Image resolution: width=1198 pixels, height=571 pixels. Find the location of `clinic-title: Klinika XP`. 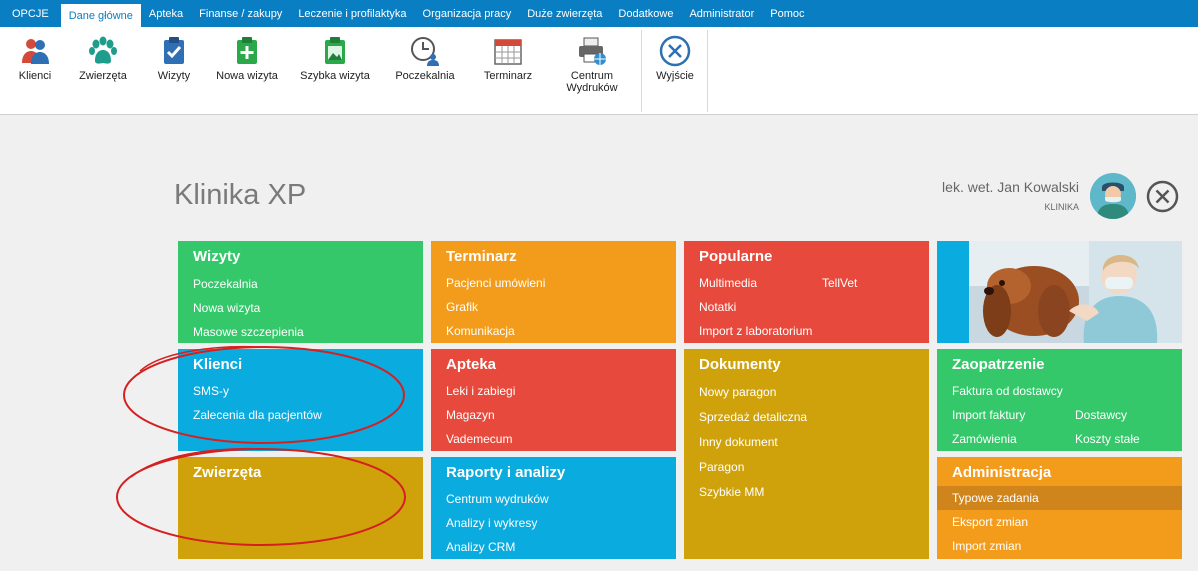

clinic-title: Klinika XP is located at coordinates (240, 195).